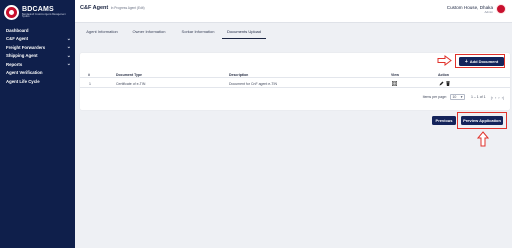  Describe the element at coordinates (492, 97) in the screenshot. I see `first-page-icon: |‹` at that location.